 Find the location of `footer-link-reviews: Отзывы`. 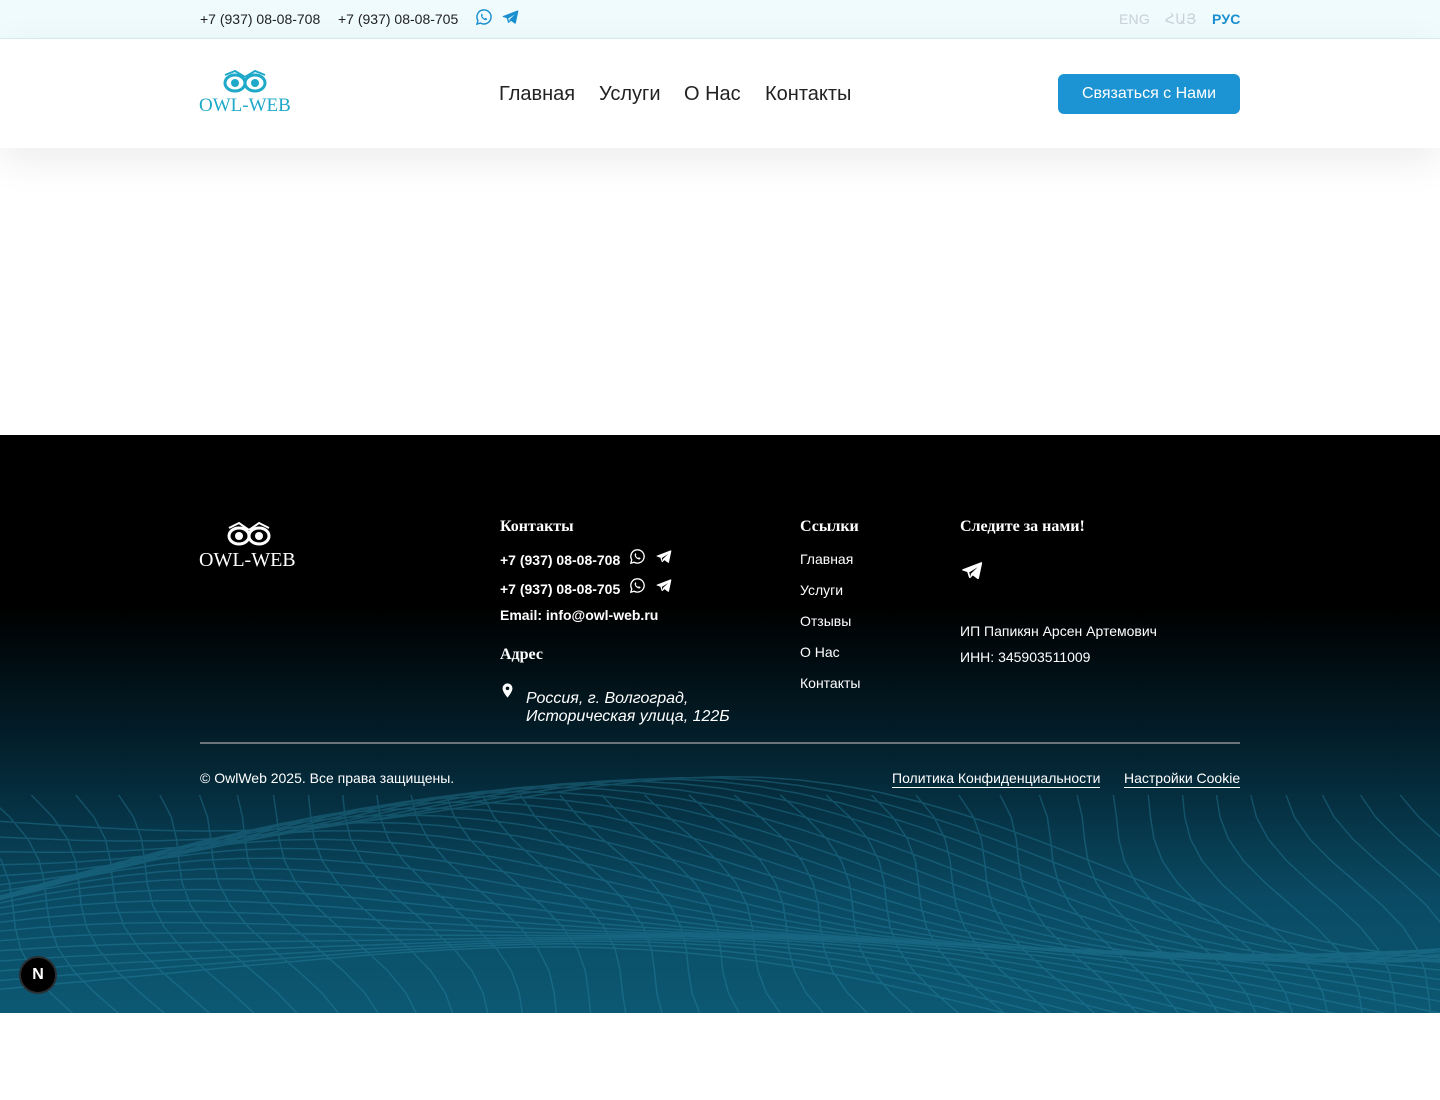

footer-link-reviews: Отзывы is located at coordinates (825, 621).